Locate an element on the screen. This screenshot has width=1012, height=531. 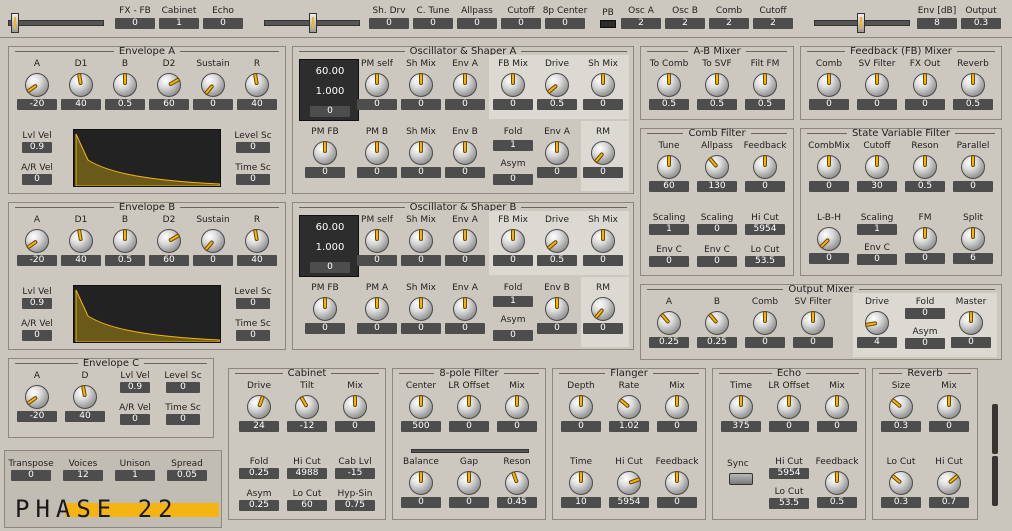
env-a-ar-vel: A/R Vel 0 is located at coordinates (37, 174).